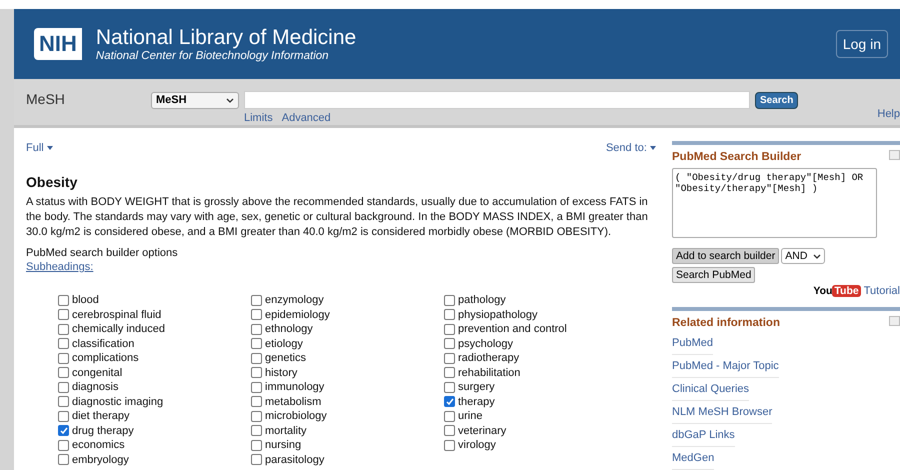  Describe the element at coordinates (60, 267) in the screenshot. I see `subheadings-link: Subheadings:` at that location.